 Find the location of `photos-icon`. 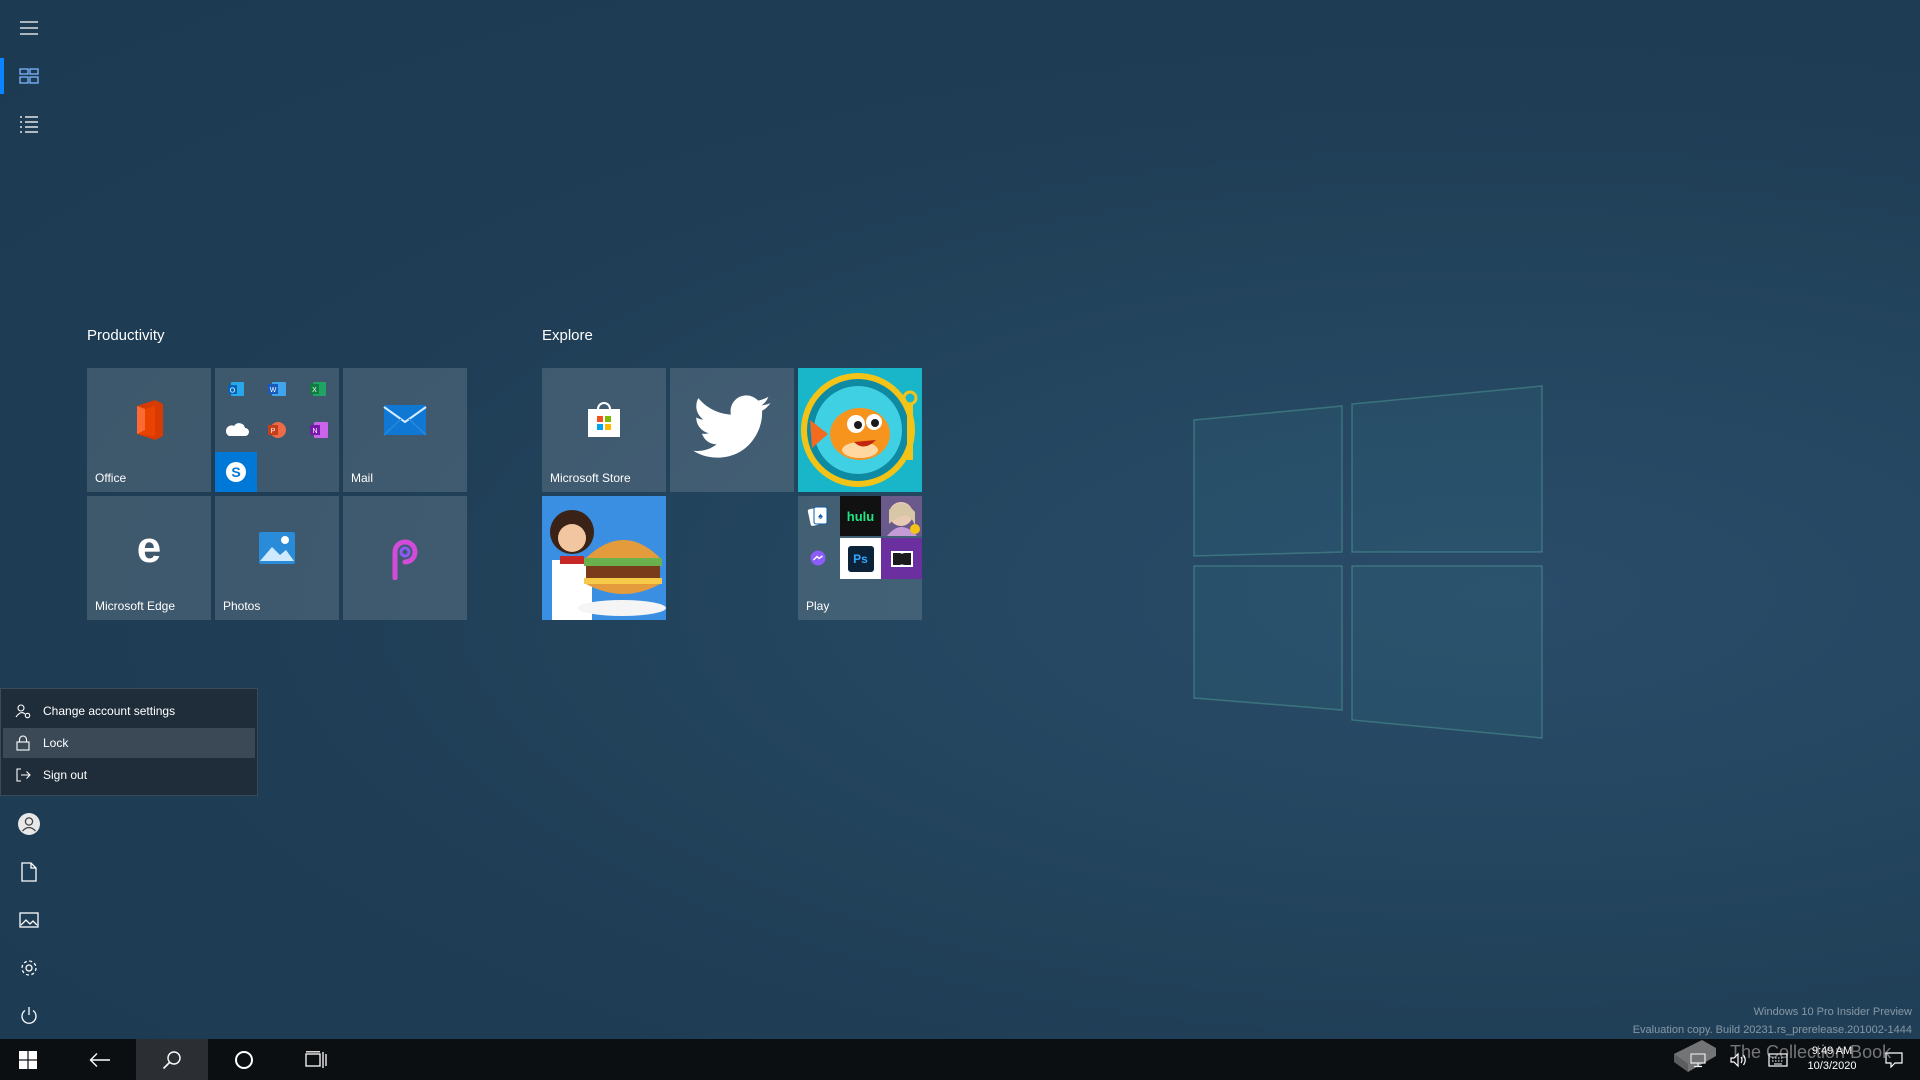

photos-icon is located at coordinates (277, 548).